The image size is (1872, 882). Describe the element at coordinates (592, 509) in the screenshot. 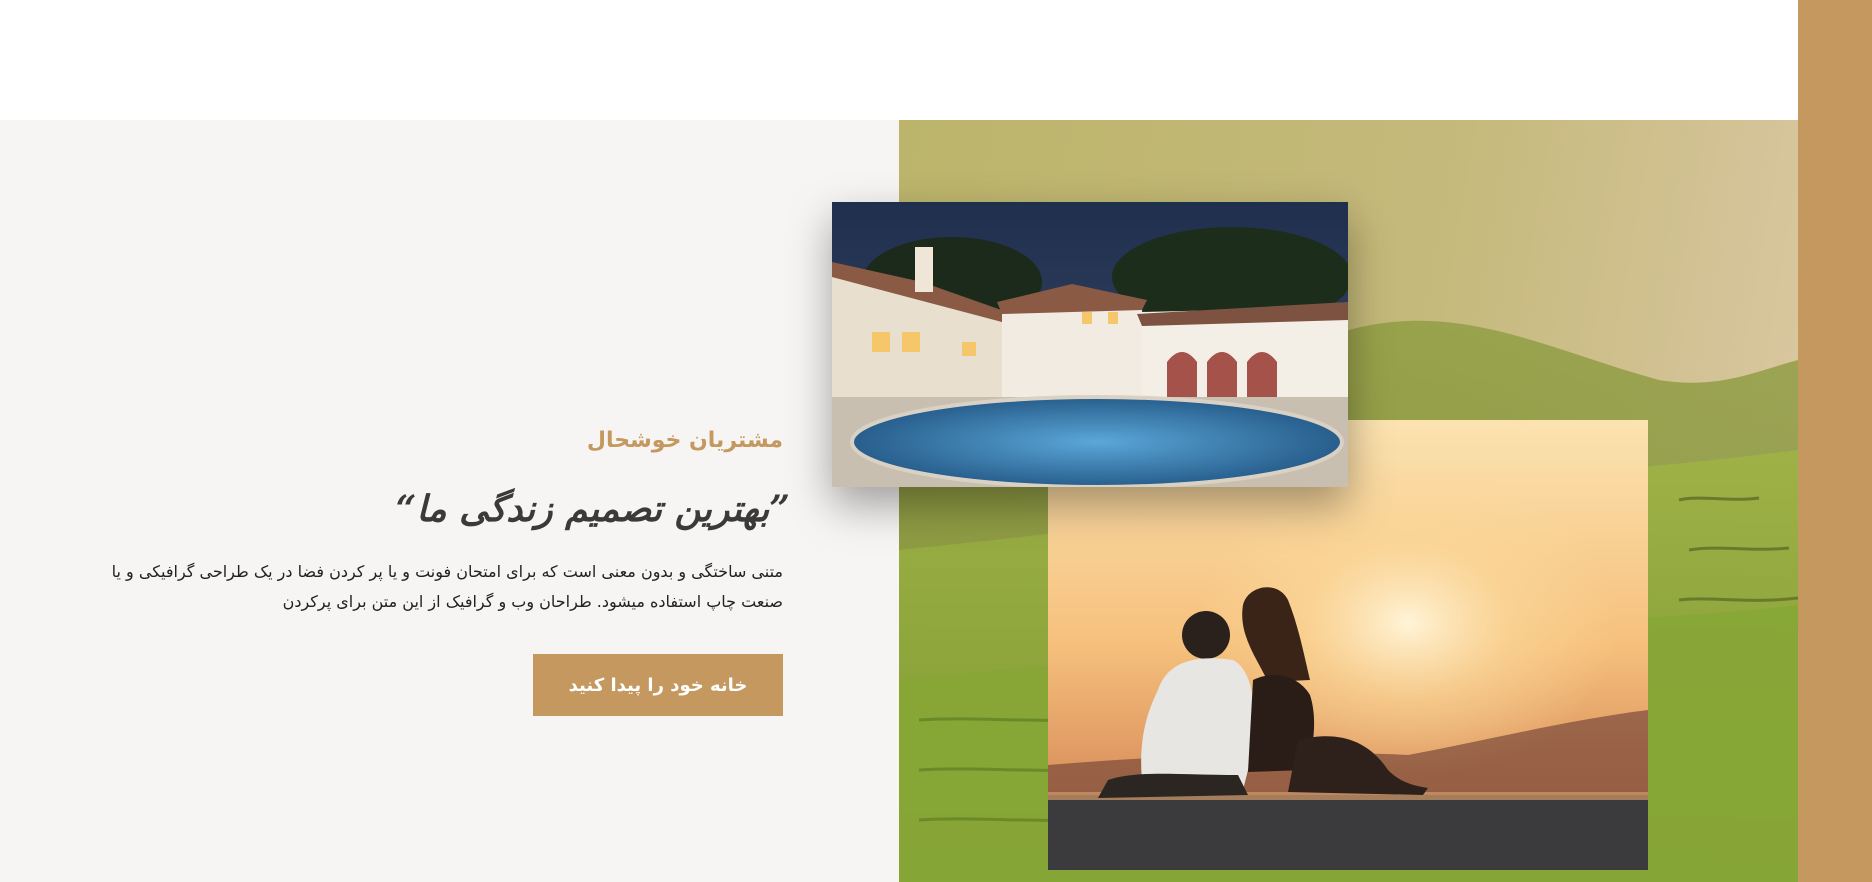

I see `testimonial-headline: ”بهترین تصمیم زندگی ما“` at that location.